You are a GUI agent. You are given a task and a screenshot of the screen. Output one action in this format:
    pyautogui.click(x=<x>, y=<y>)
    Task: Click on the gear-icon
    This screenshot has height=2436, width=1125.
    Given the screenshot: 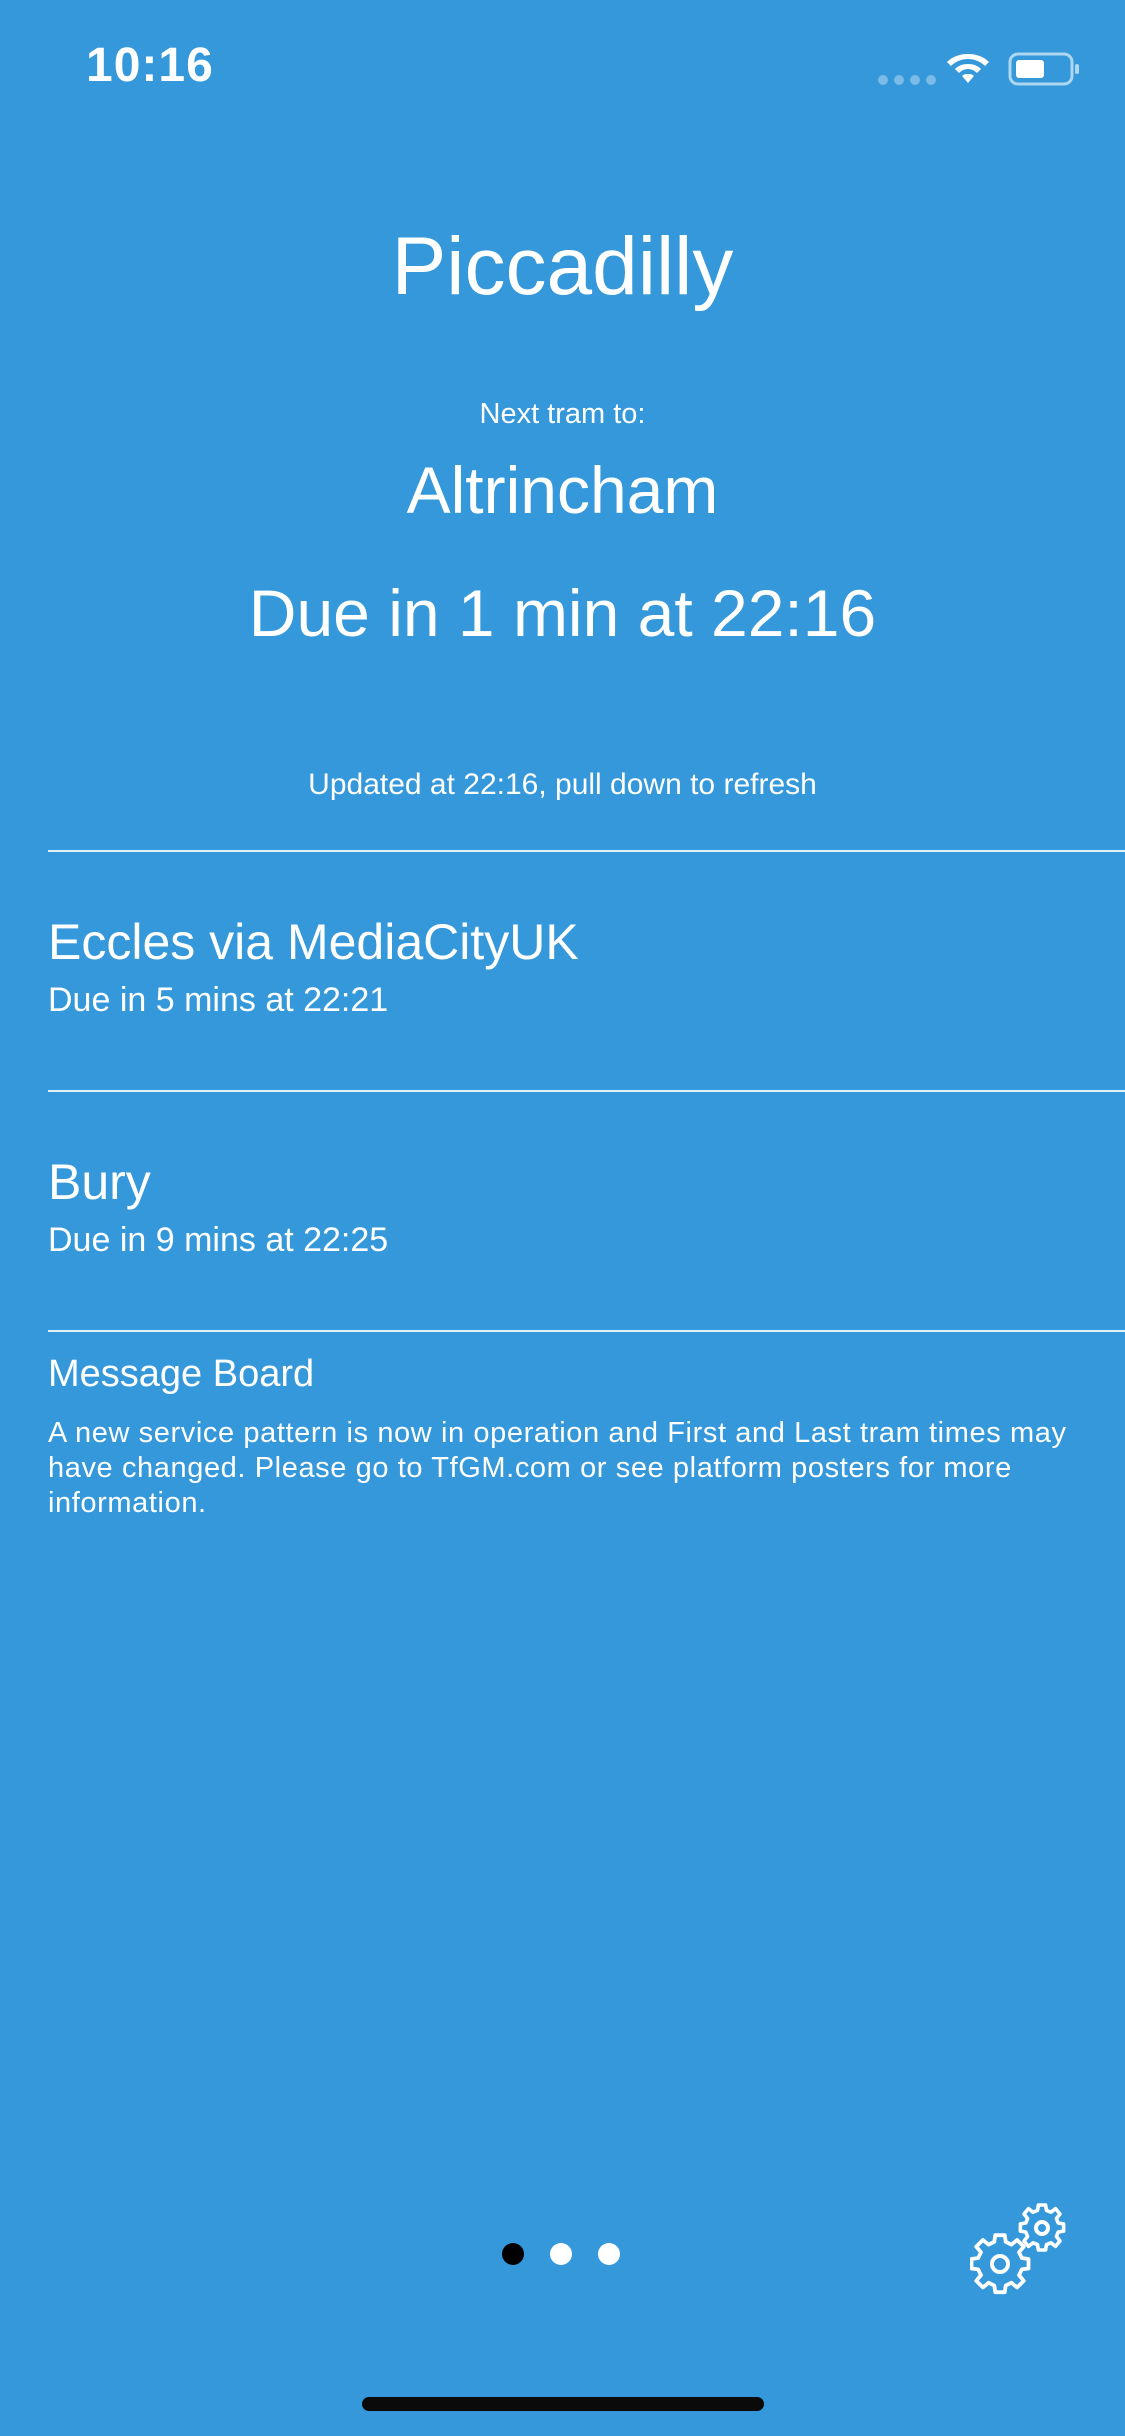 What is the action you would take?
    pyautogui.click(x=1020, y=2250)
    